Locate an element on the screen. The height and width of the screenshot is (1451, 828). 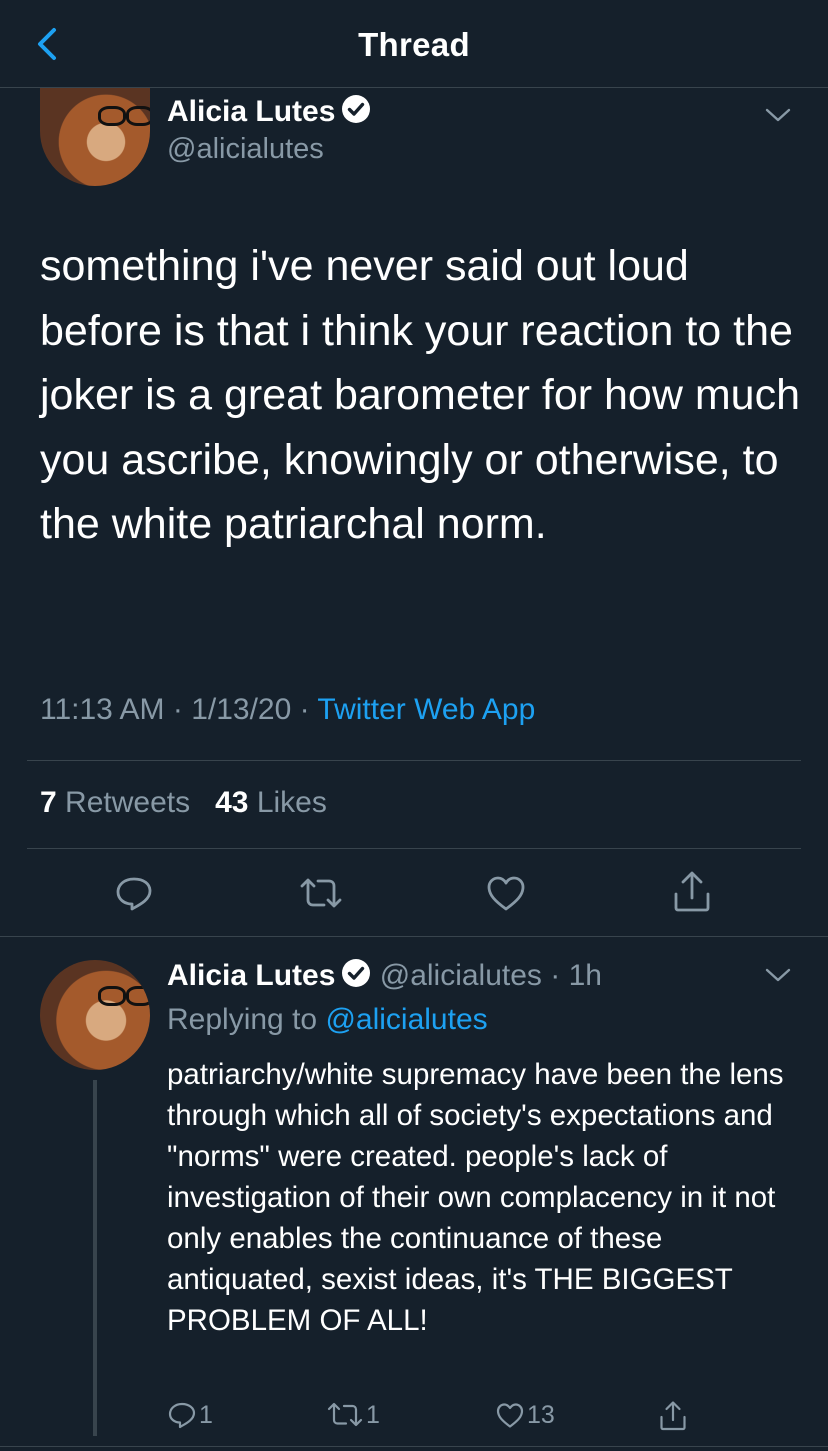
reply-action: 1 is located at coordinates (190, 1416).